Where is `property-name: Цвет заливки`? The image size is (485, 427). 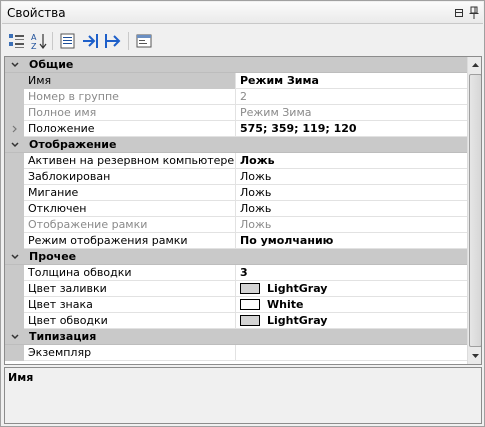
property-name: Цвет заливки is located at coordinates (130, 289).